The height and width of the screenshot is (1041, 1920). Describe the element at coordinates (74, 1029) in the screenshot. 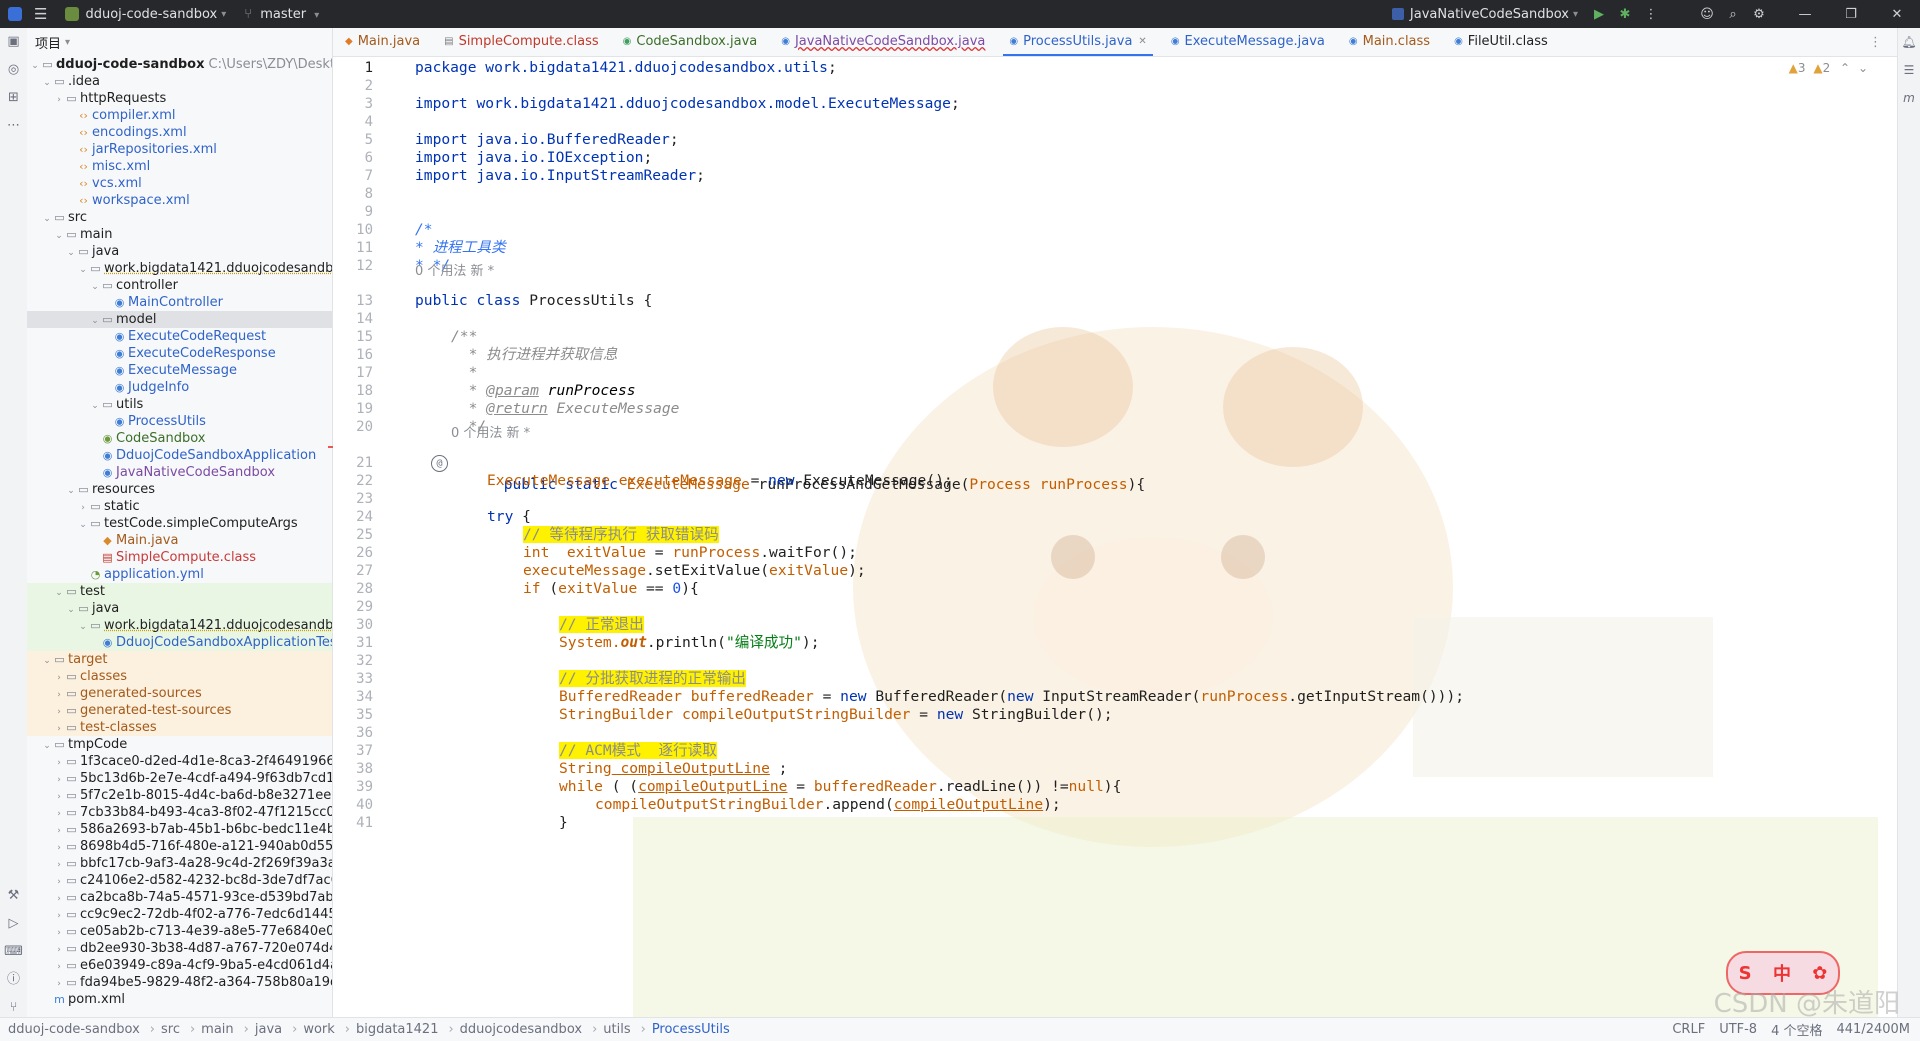

I see `breadcrumb-item: dduoj-code-sandbox` at that location.